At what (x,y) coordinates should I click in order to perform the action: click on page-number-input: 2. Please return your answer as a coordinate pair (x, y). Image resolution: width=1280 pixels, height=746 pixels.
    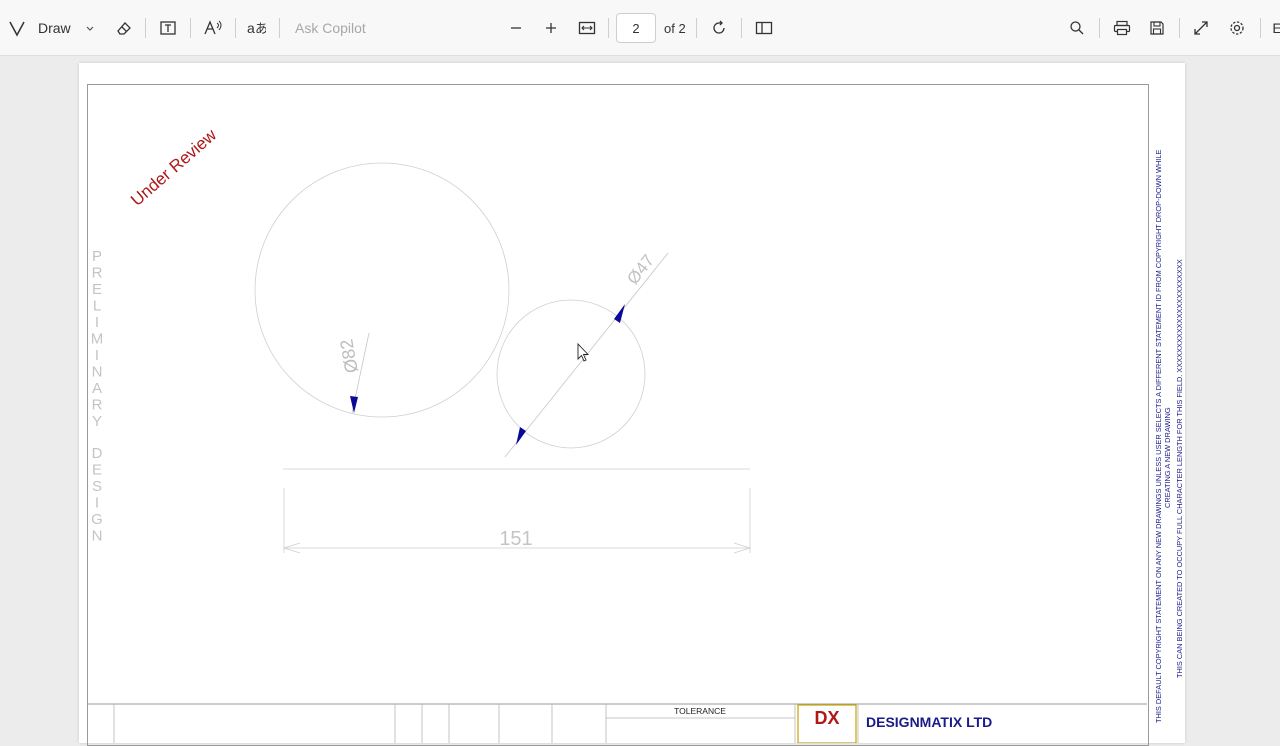
    Looking at the image, I should click on (636, 28).